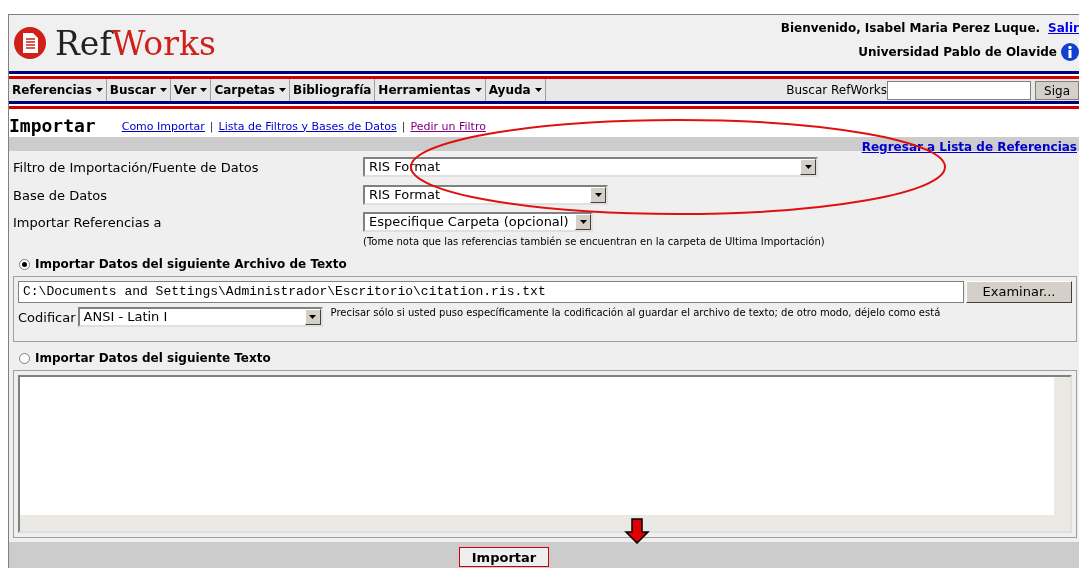  What do you see at coordinates (1063, 28) in the screenshot?
I see `logout-link: Salir` at bounding box center [1063, 28].